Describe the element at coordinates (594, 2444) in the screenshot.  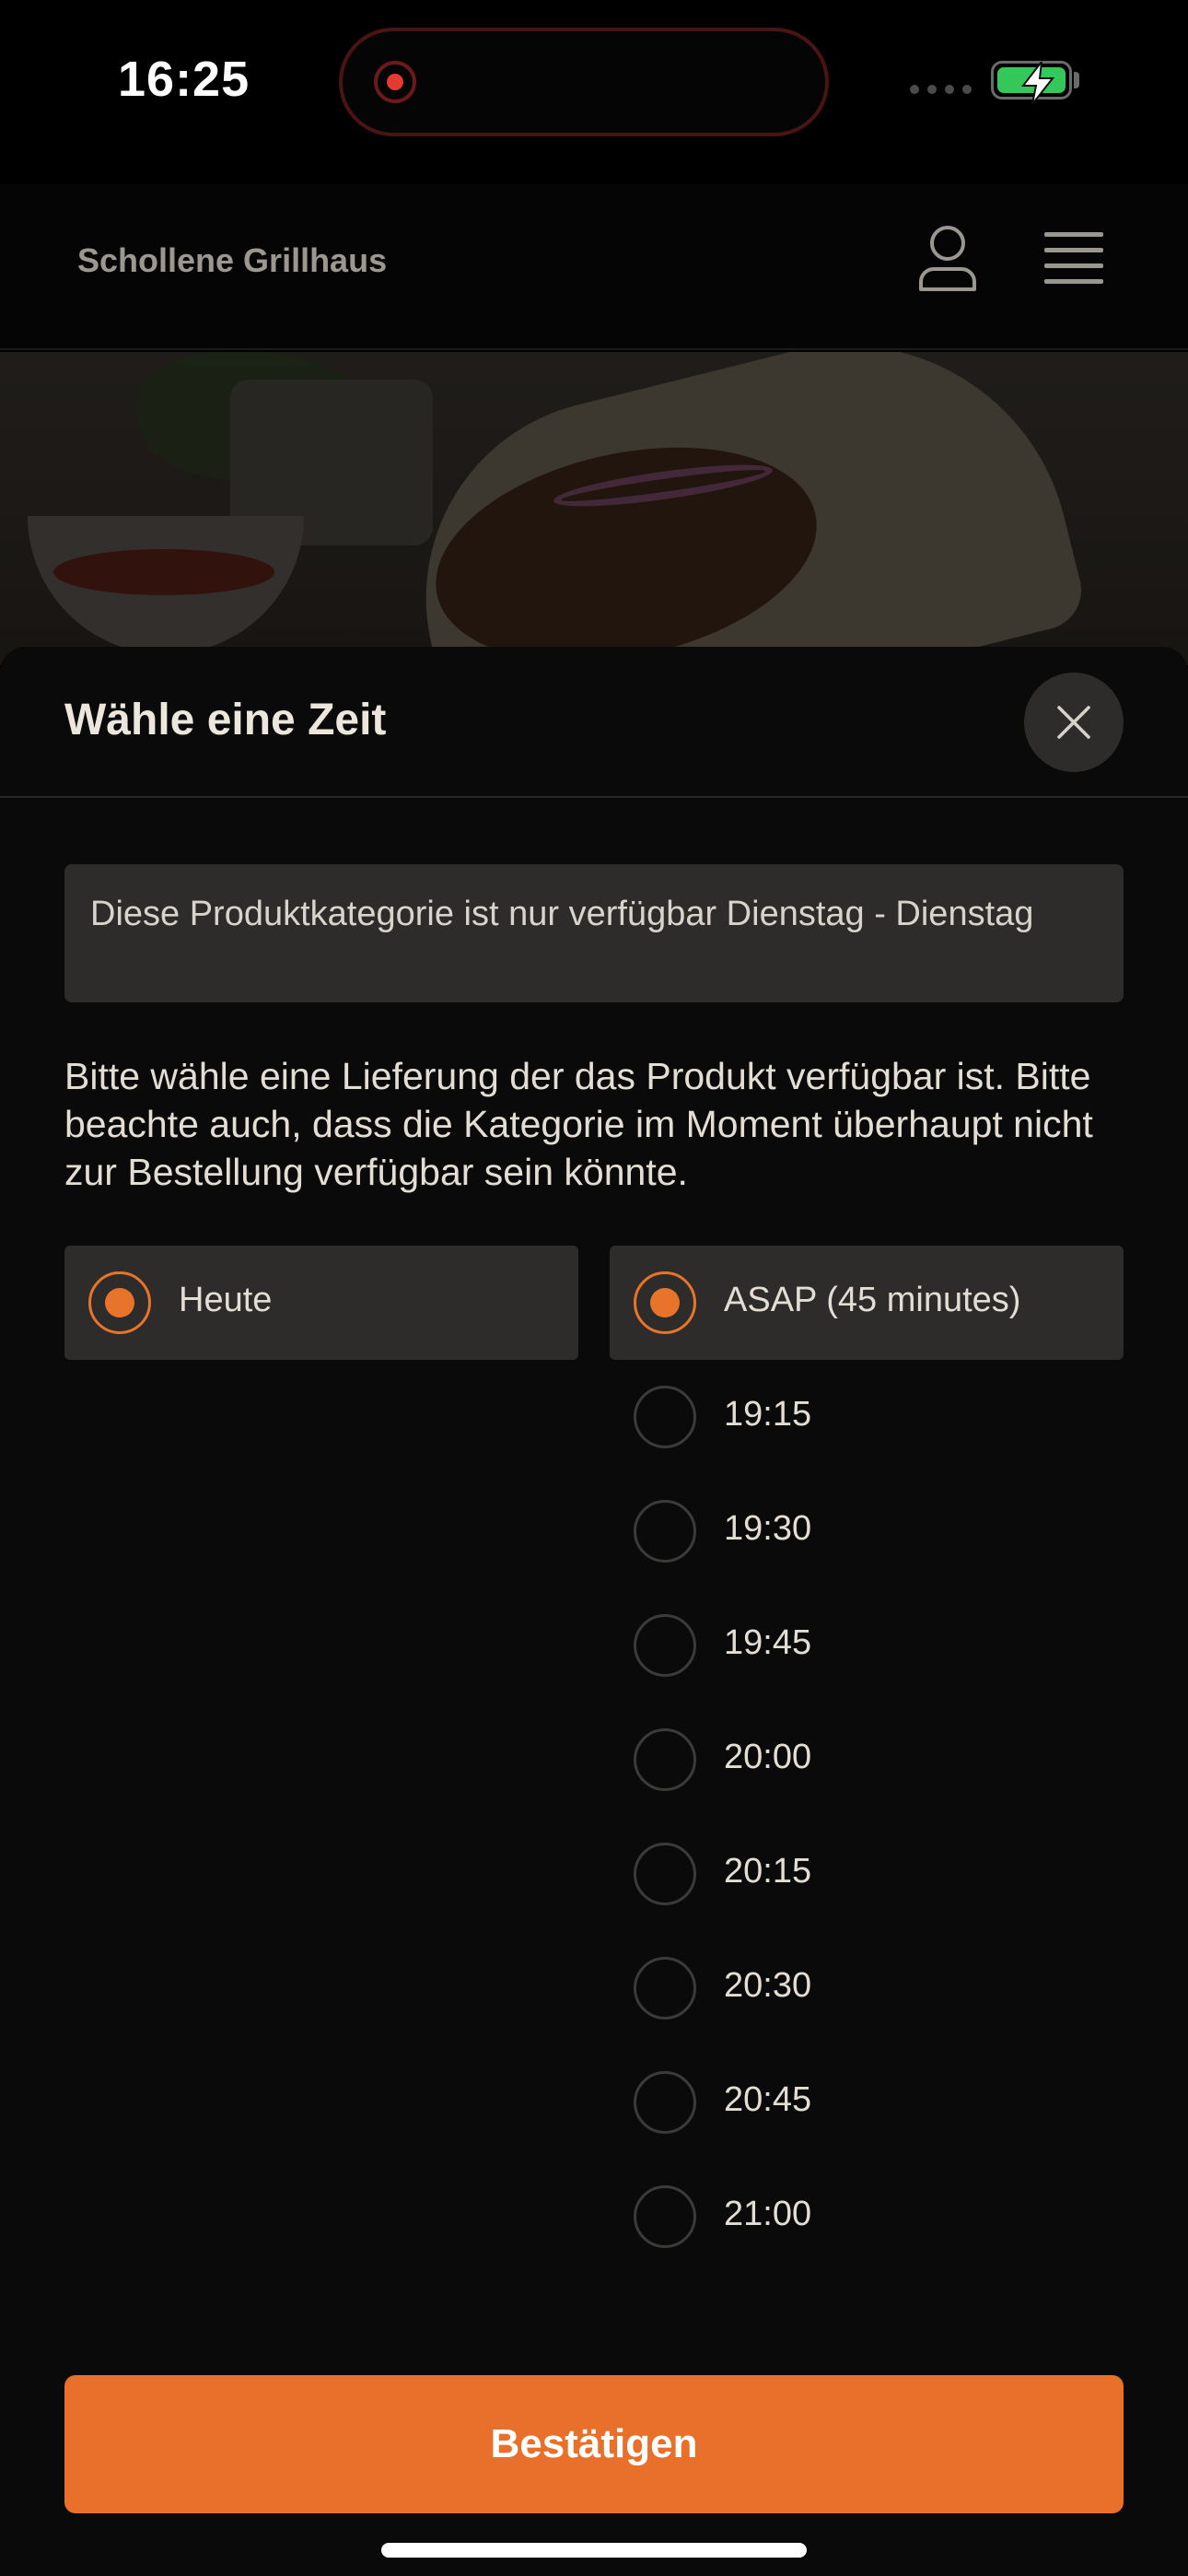
I see `confirm-button: Bestätigen` at that location.